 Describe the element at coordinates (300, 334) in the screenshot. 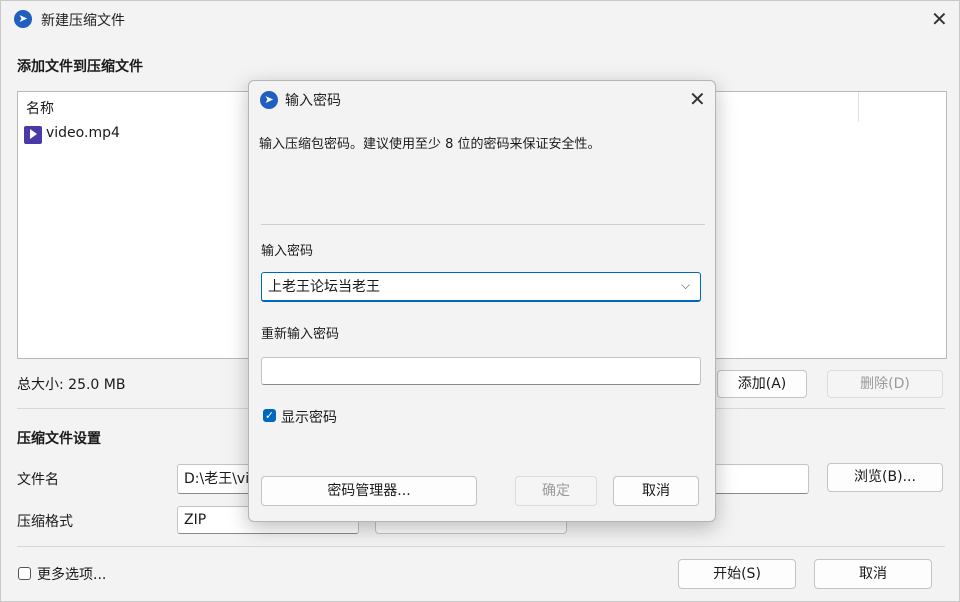

I see `reenter-password-label: 重新输入密码` at that location.